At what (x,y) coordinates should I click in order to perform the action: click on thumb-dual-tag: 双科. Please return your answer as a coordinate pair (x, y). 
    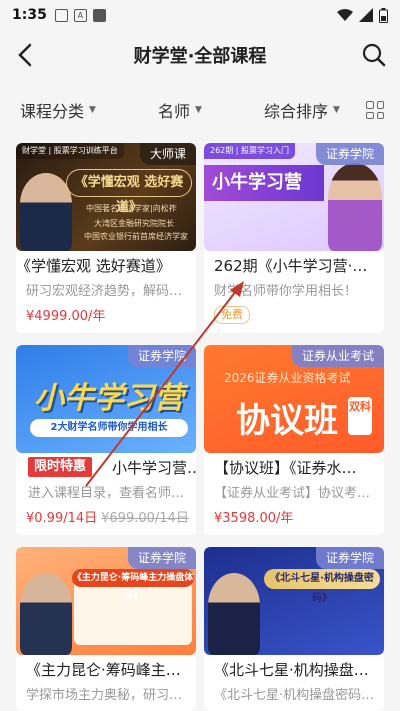
    Looking at the image, I should click on (360, 416).